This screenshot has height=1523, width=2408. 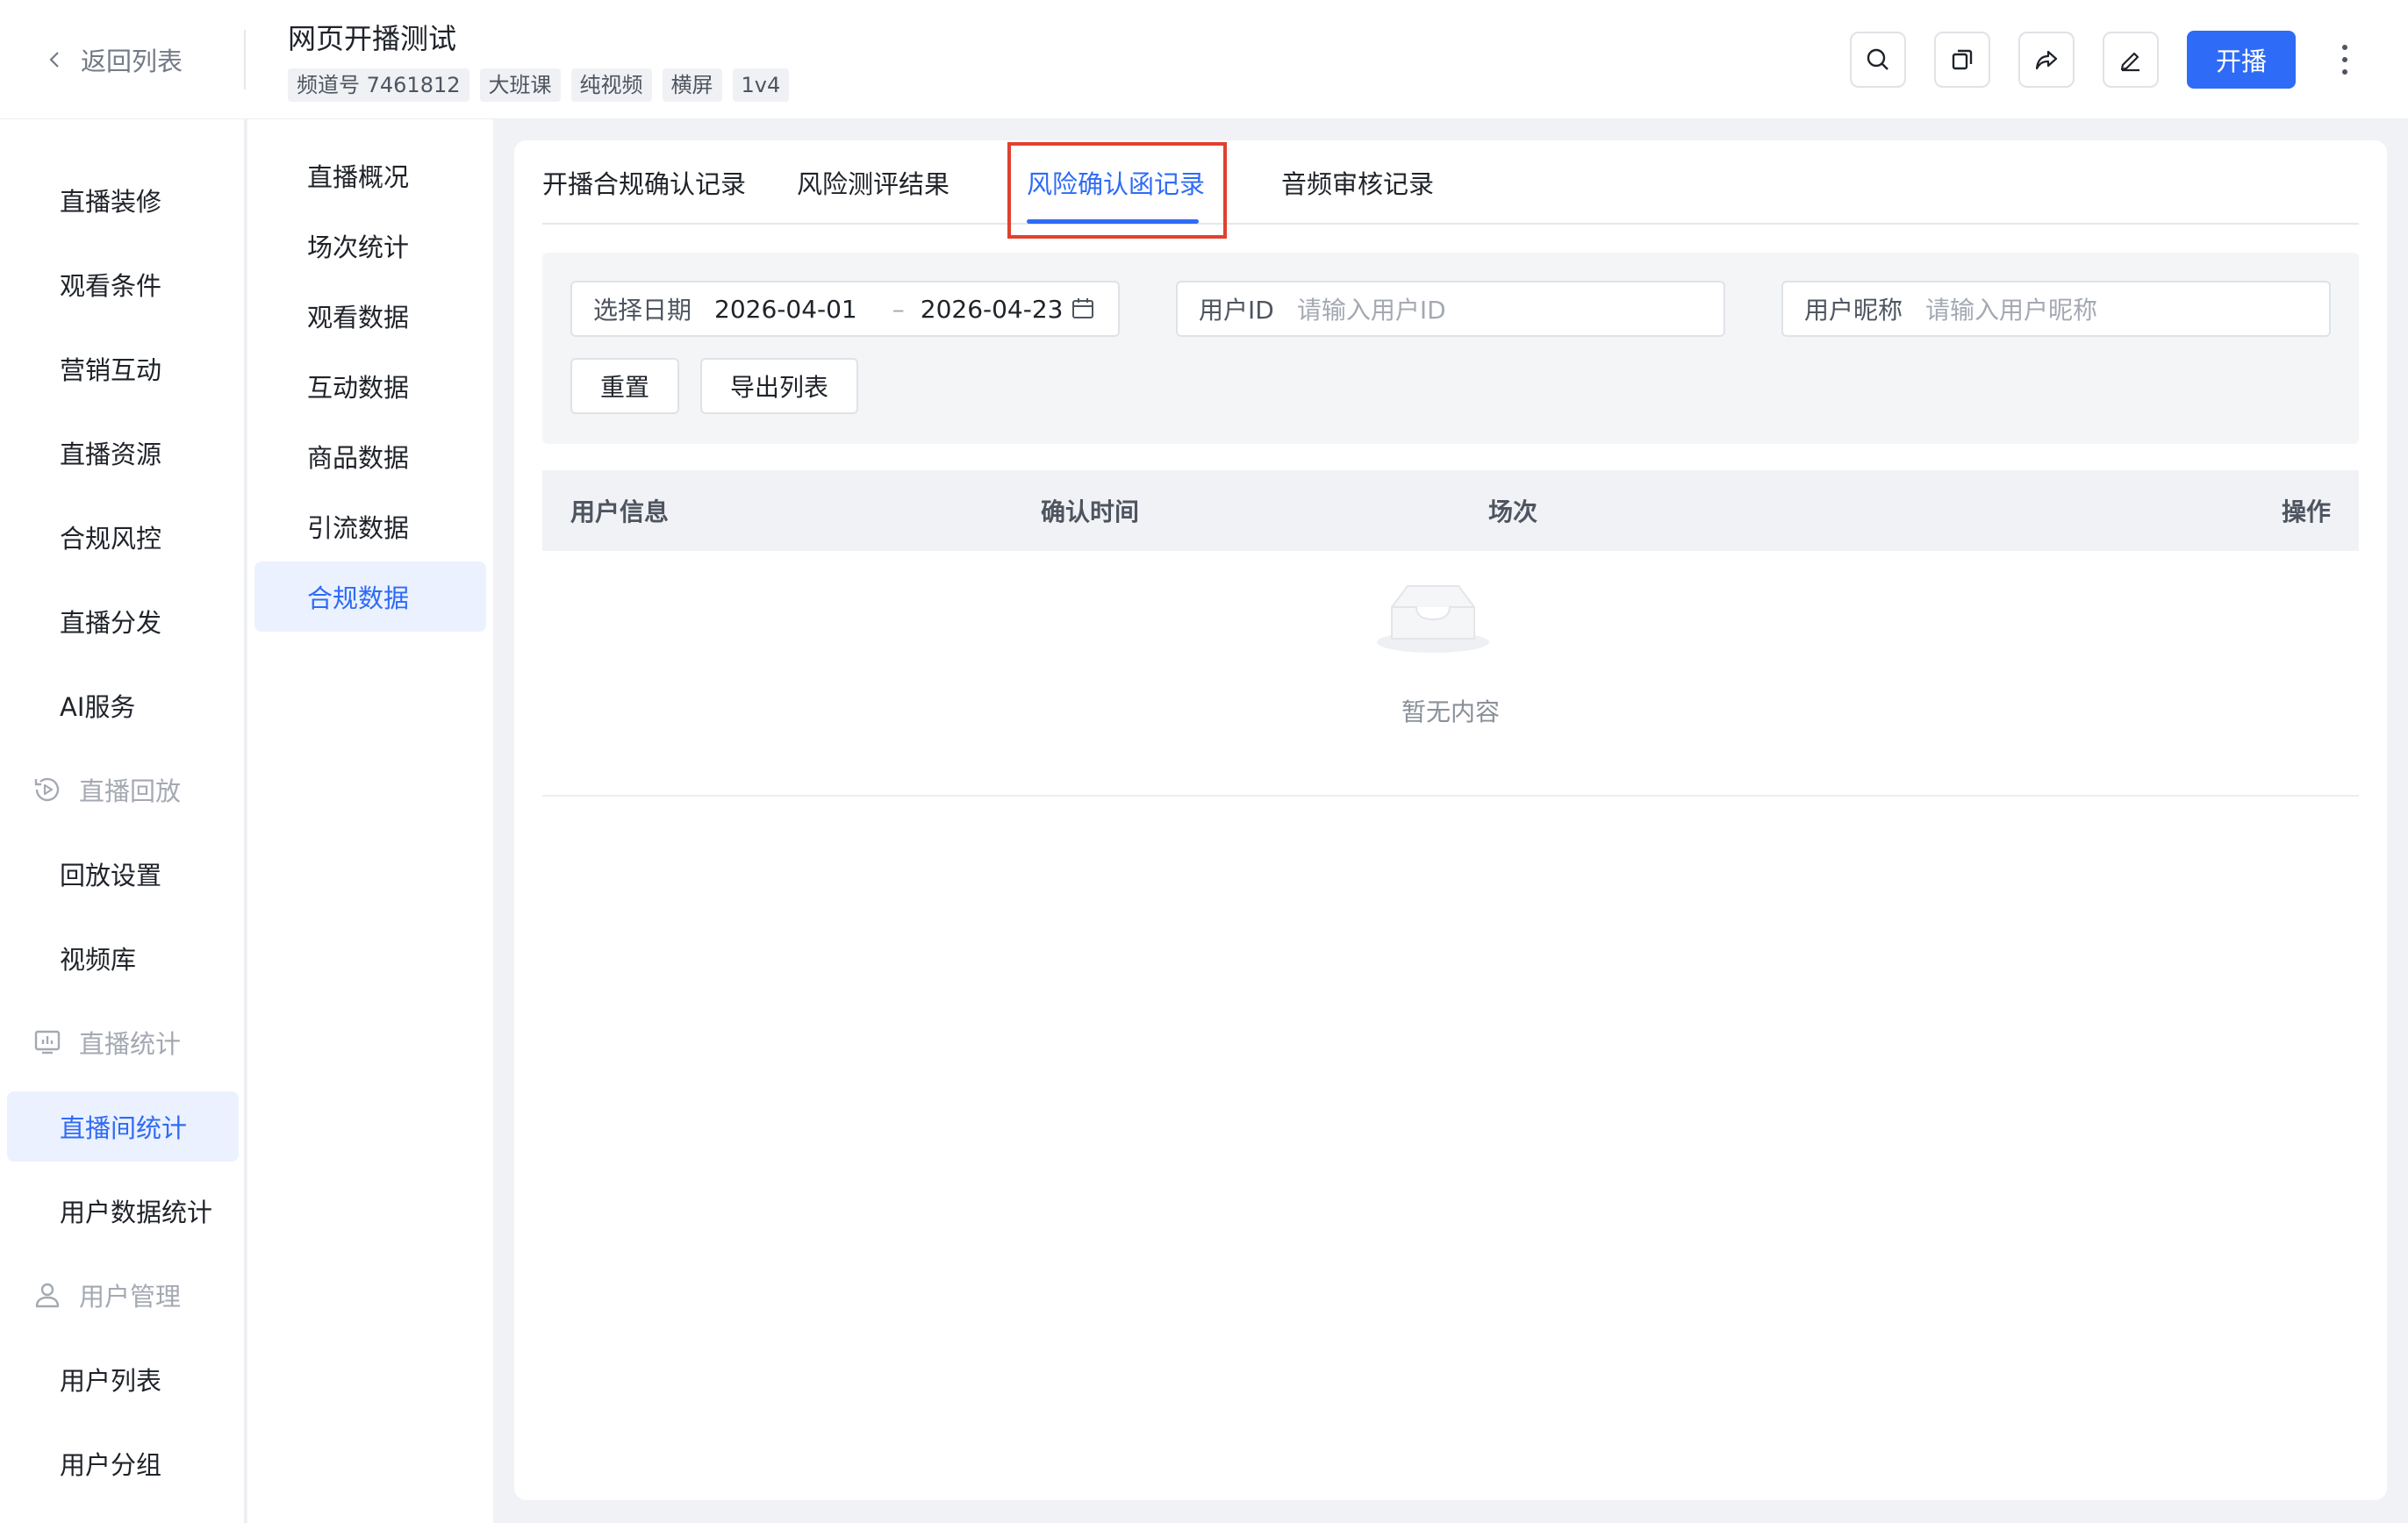 What do you see at coordinates (2011, 309) in the screenshot?
I see `nickname-input: 请输入用户昵称` at bounding box center [2011, 309].